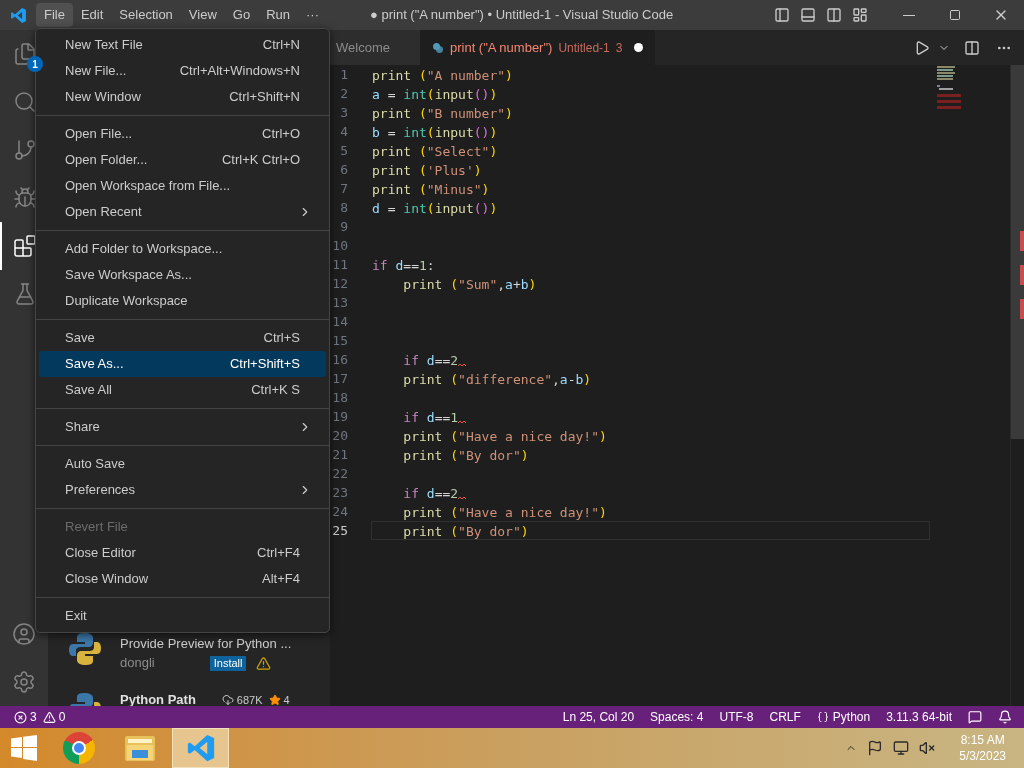 Image resolution: width=1024 pixels, height=768 pixels. Describe the element at coordinates (20, 717) in the screenshot. I see `error-icon` at that location.